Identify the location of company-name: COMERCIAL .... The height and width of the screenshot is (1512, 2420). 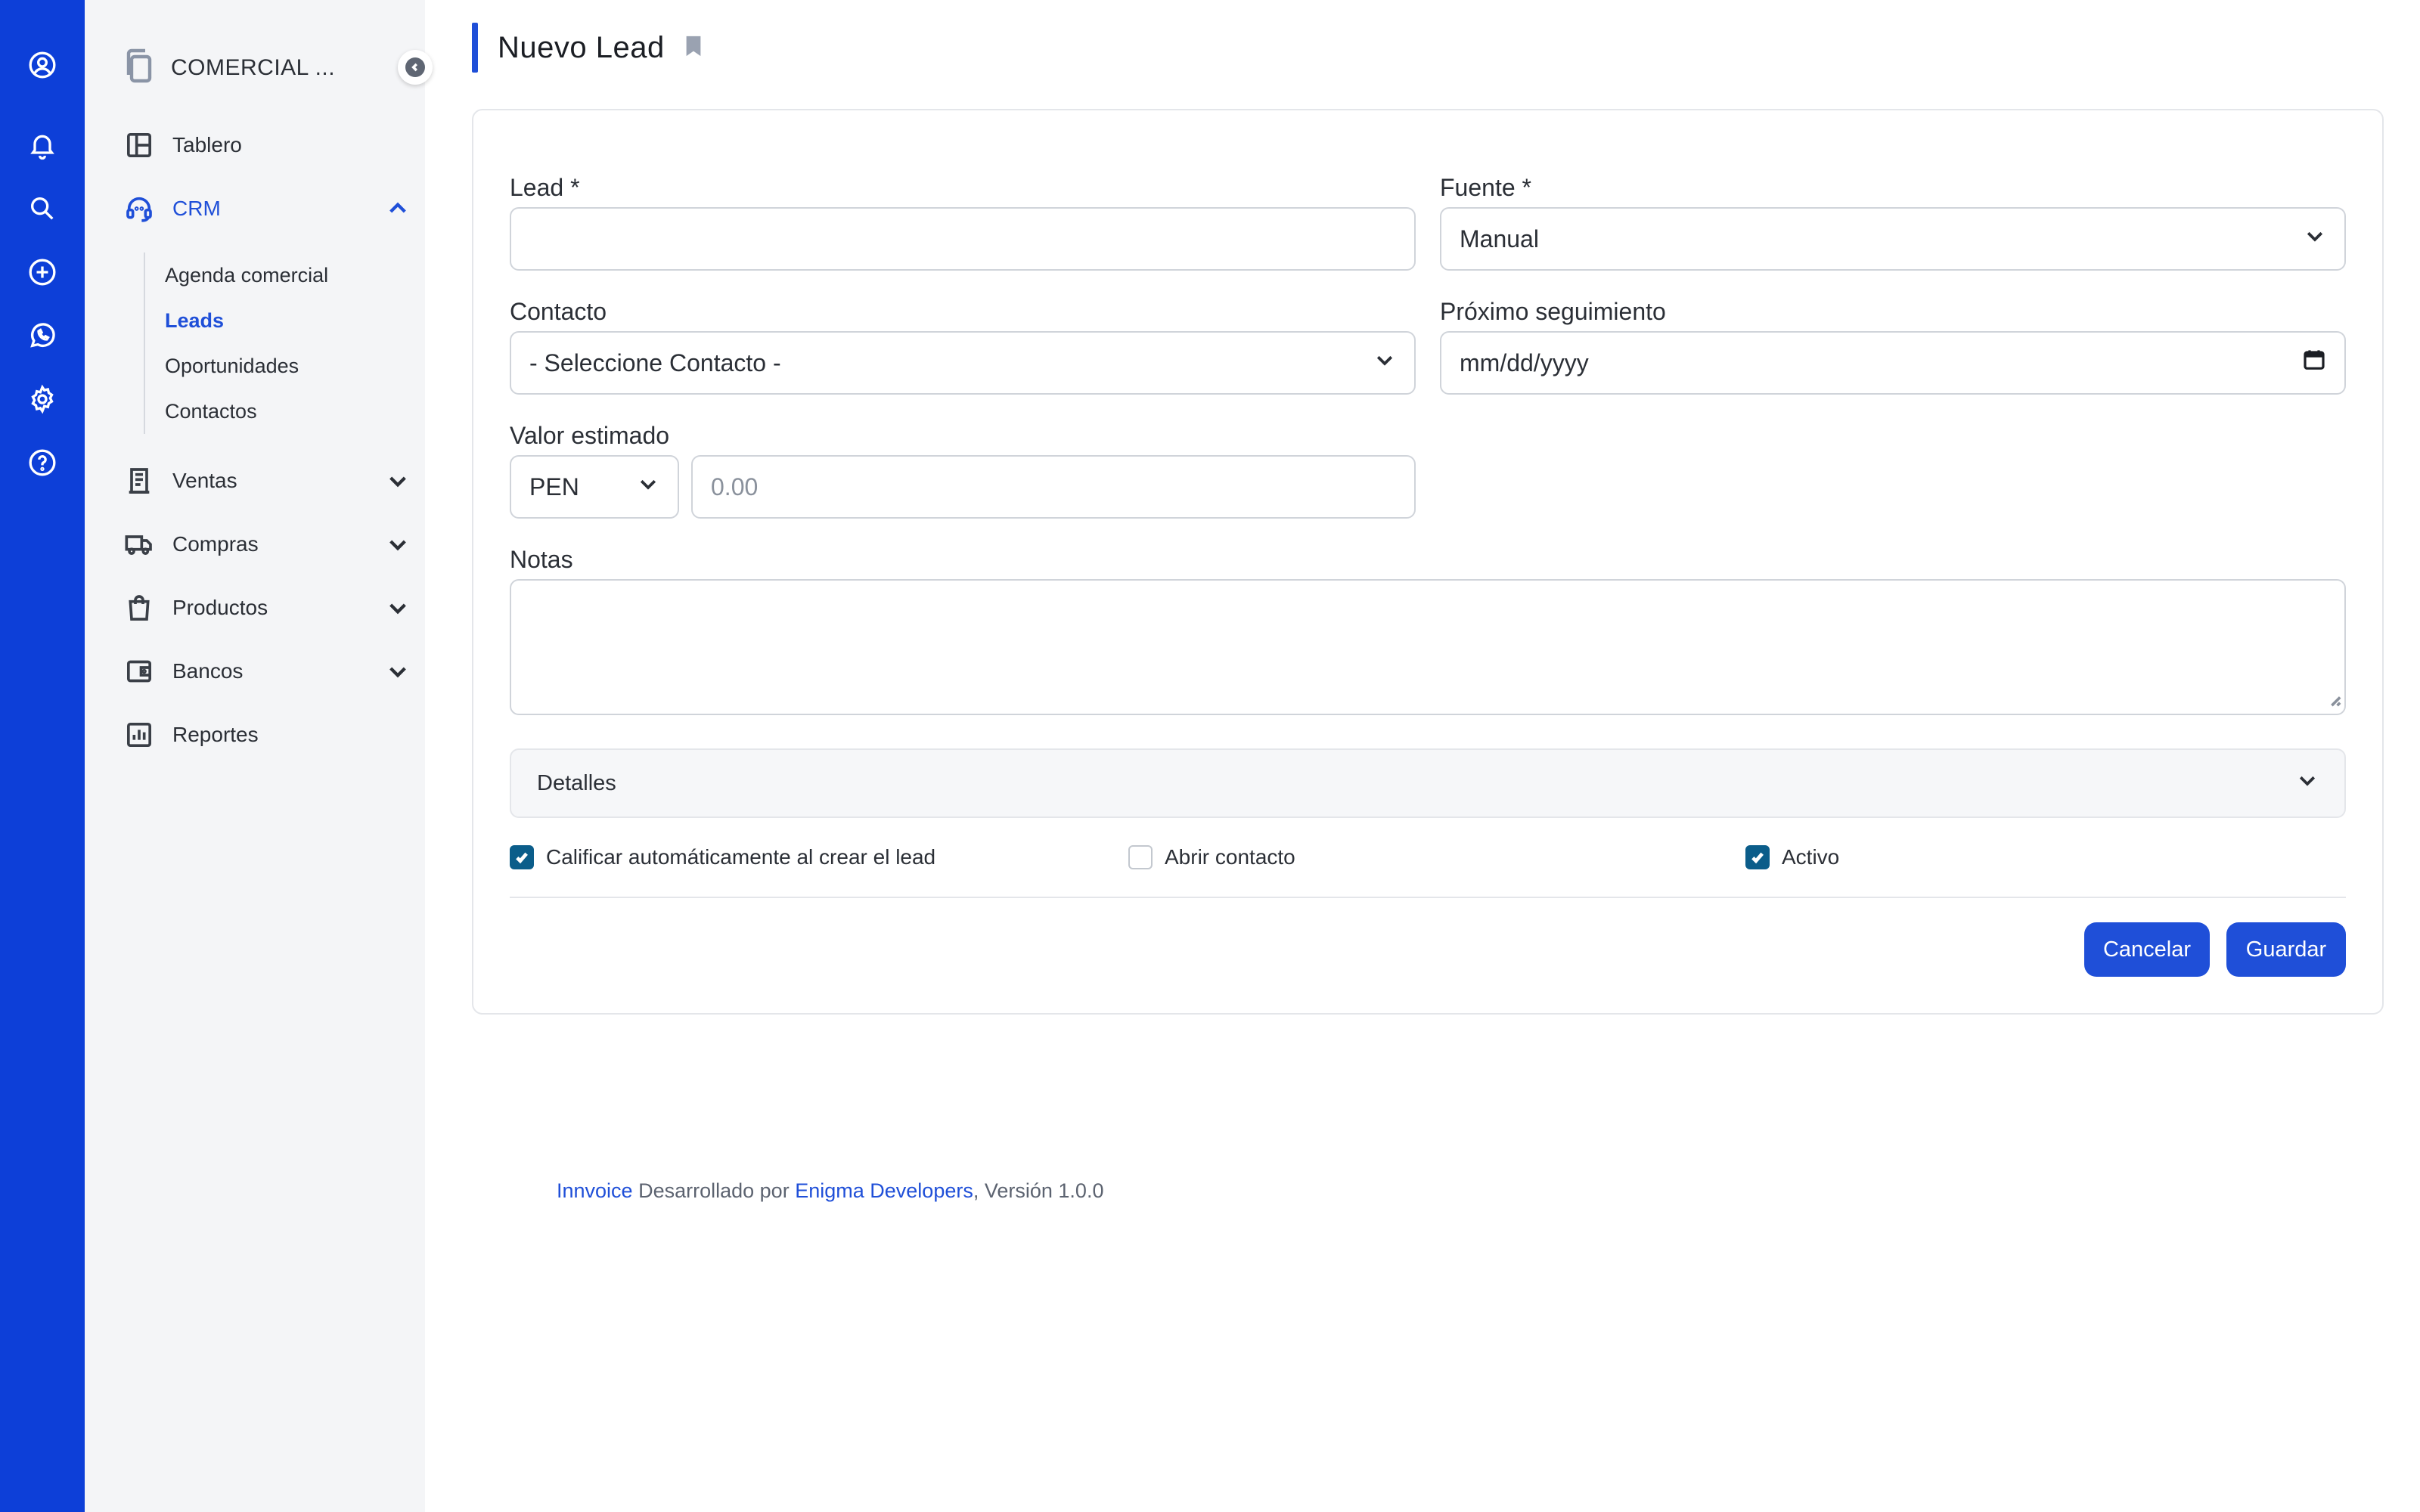
(253, 67).